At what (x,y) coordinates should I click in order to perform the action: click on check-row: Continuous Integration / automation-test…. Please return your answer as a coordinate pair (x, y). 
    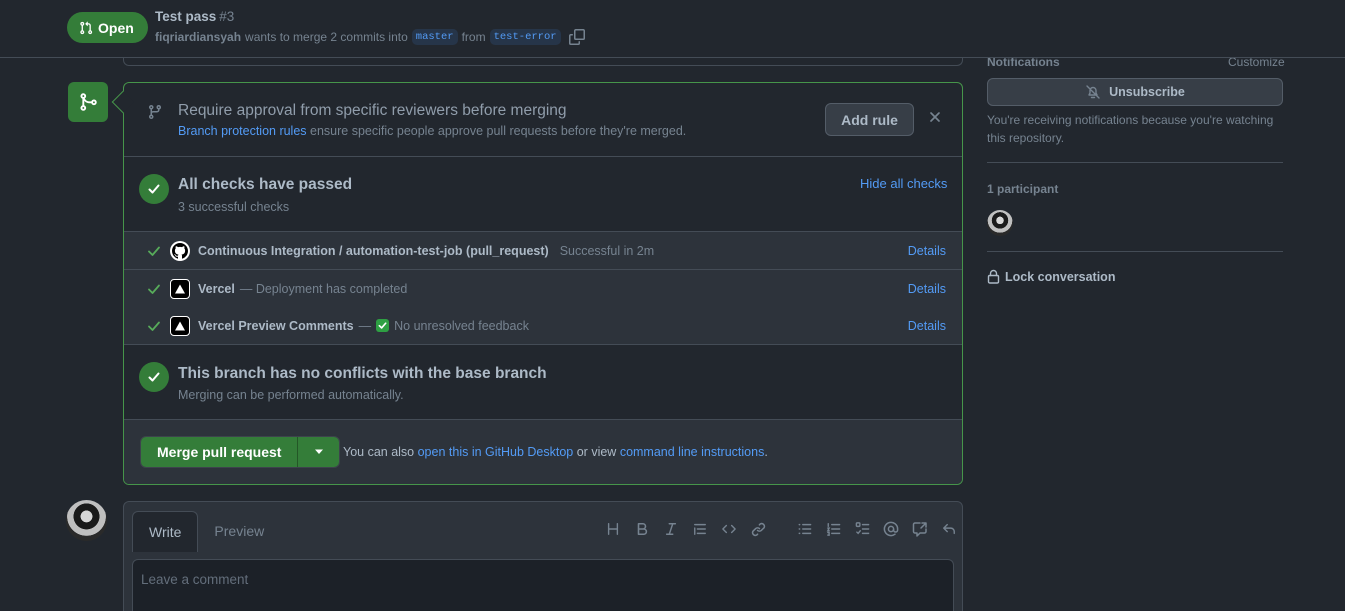
    Looking at the image, I should click on (543, 251).